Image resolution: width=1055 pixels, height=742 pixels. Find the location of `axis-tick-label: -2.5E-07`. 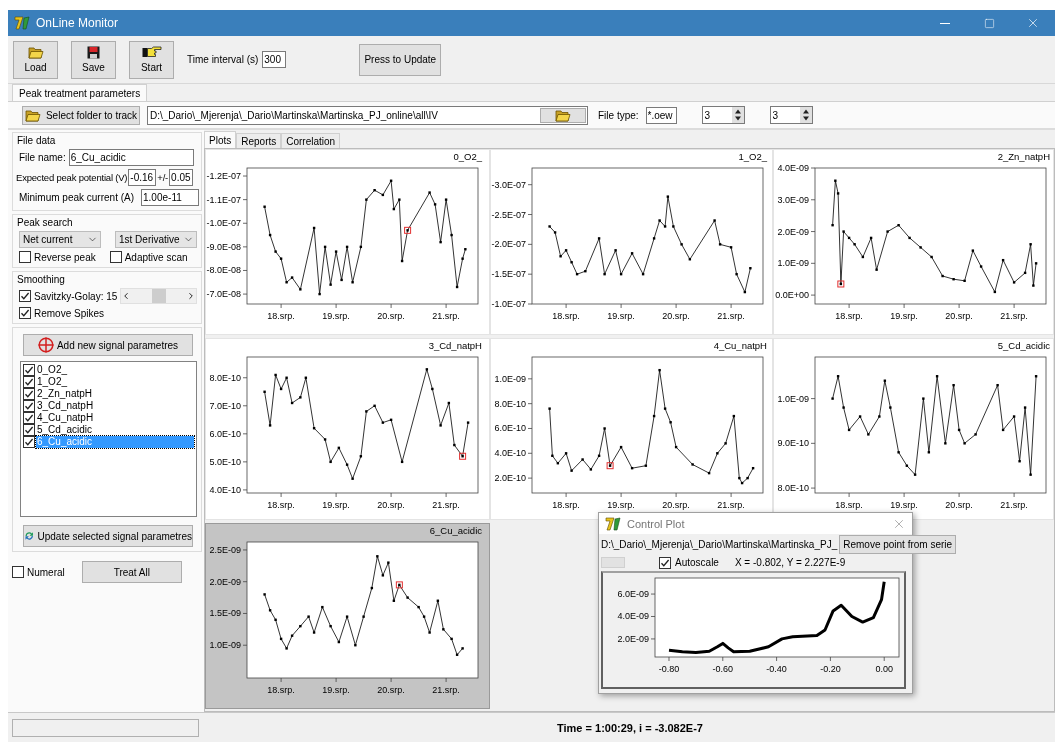

axis-tick-label: -2.5E-07 is located at coordinates (508, 214).